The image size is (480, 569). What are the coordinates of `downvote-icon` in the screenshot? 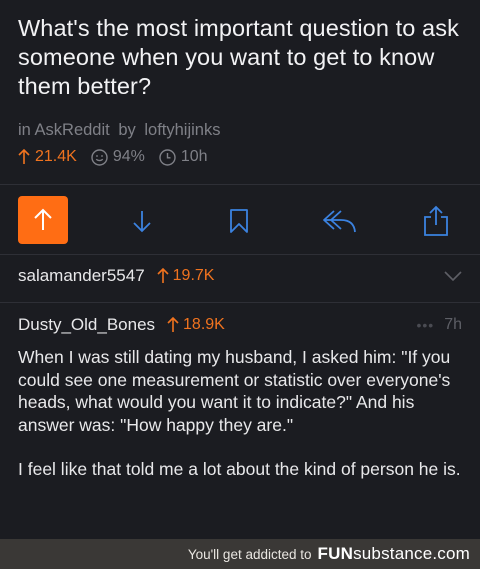 It's located at (142, 222).